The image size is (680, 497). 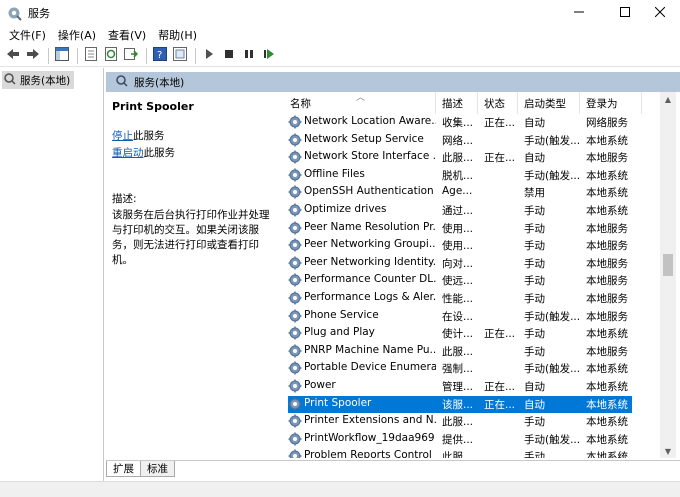 What do you see at coordinates (472, 352) in the screenshot?
I see `service-row: PNRP Machine Name Pu... 此服... 手动 本地服务` at bounding box center [472, 352].